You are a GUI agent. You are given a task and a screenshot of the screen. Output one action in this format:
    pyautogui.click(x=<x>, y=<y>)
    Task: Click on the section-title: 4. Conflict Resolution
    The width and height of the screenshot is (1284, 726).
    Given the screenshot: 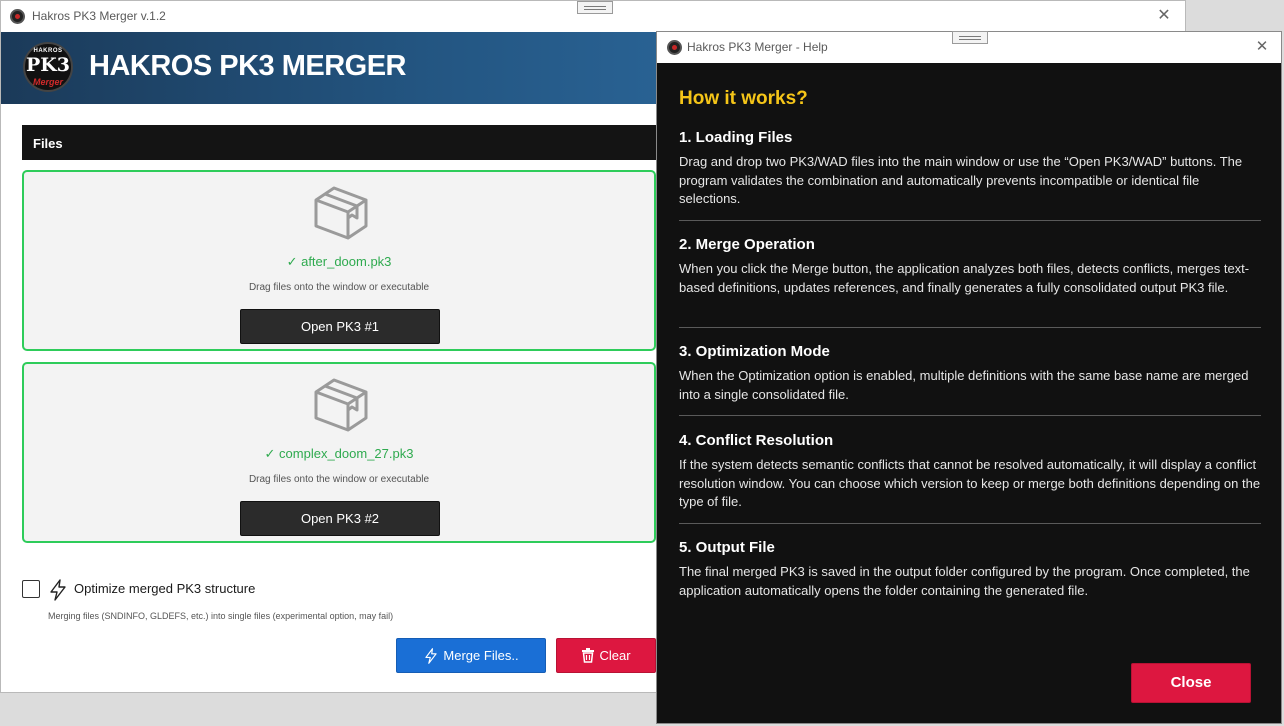 What is the action you would take?
    pyautogui.click(x=756, y=440)
    